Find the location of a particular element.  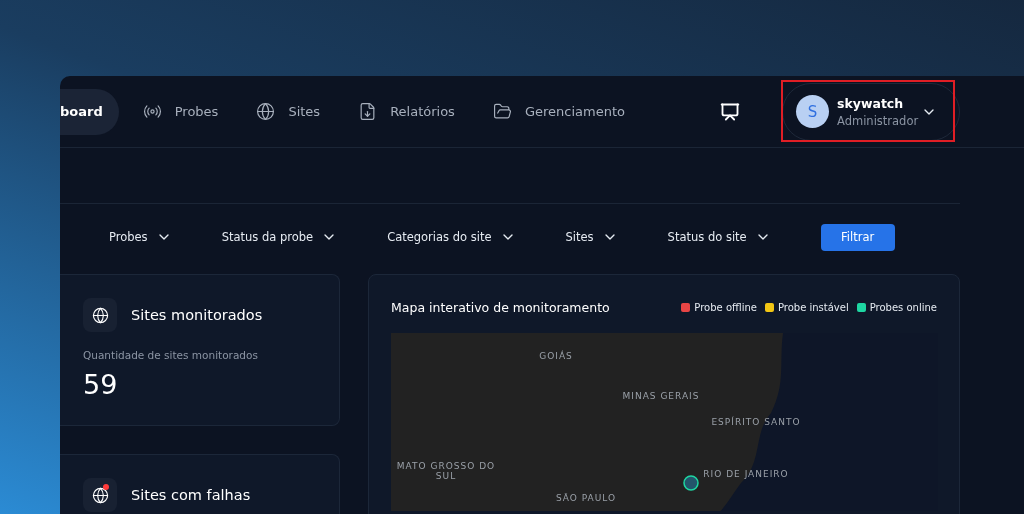

map-label: MATO GROSSO DO SUL is located at coordinates (446, 471).